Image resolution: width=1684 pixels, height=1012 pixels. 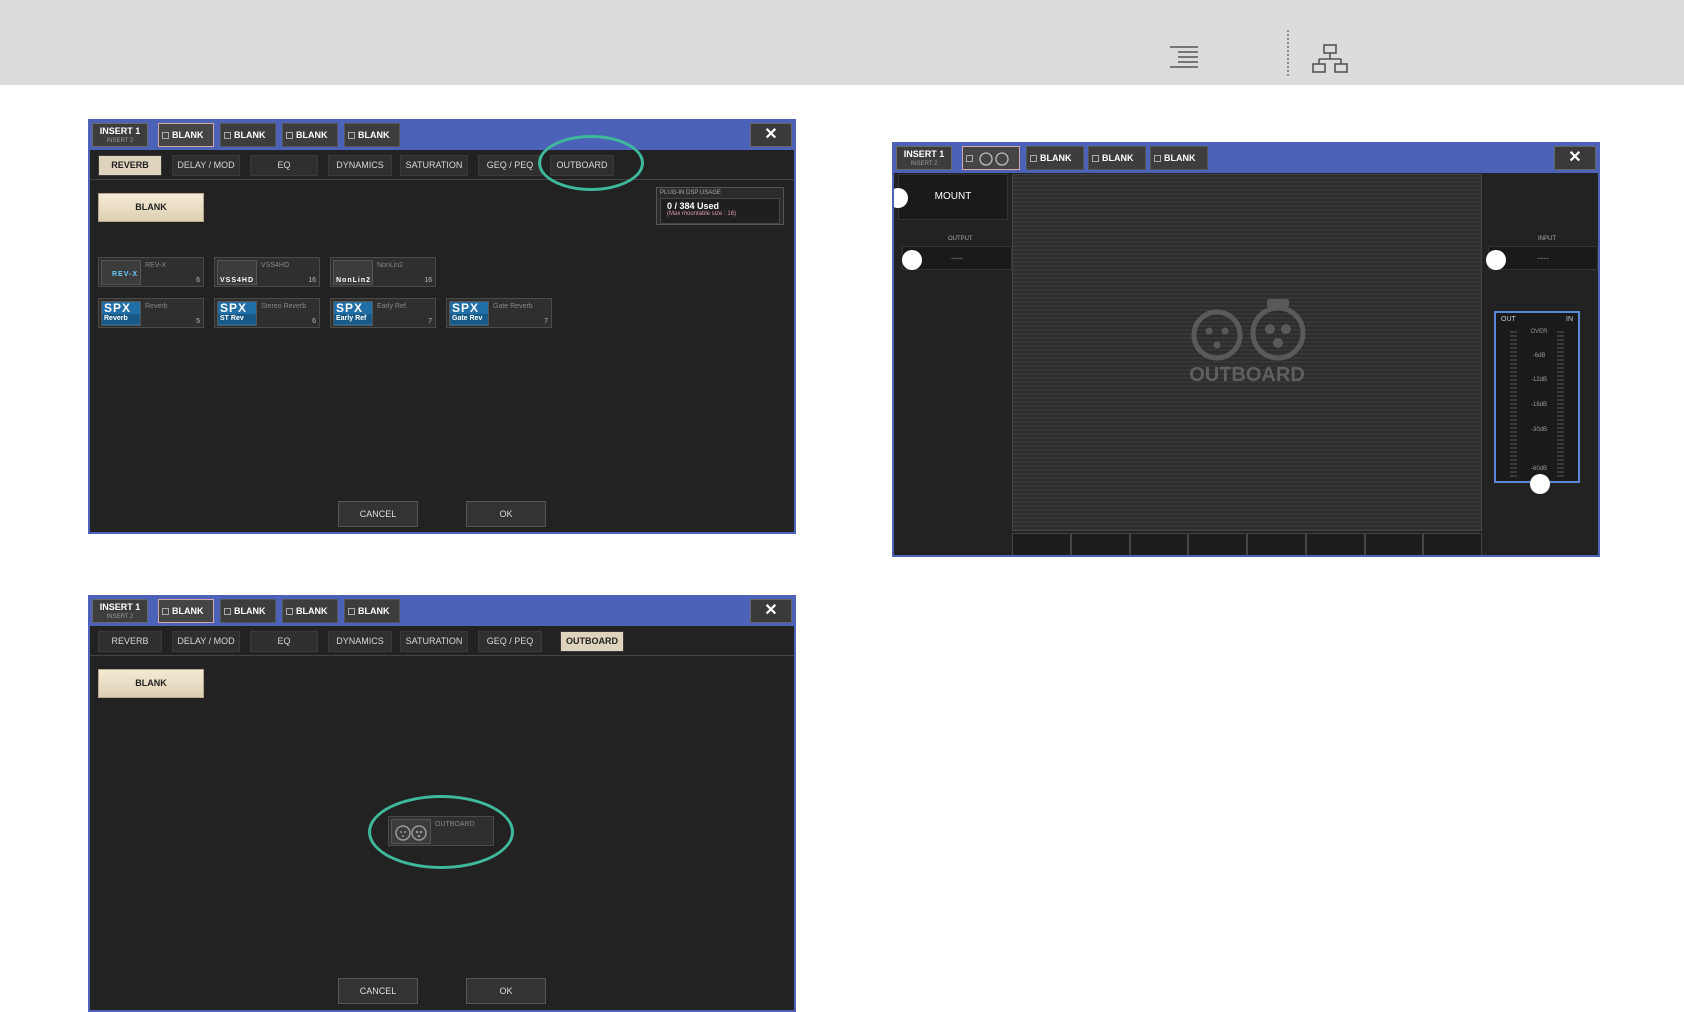 I want to click on in-meter-bar, so click(x=1560, y=405).